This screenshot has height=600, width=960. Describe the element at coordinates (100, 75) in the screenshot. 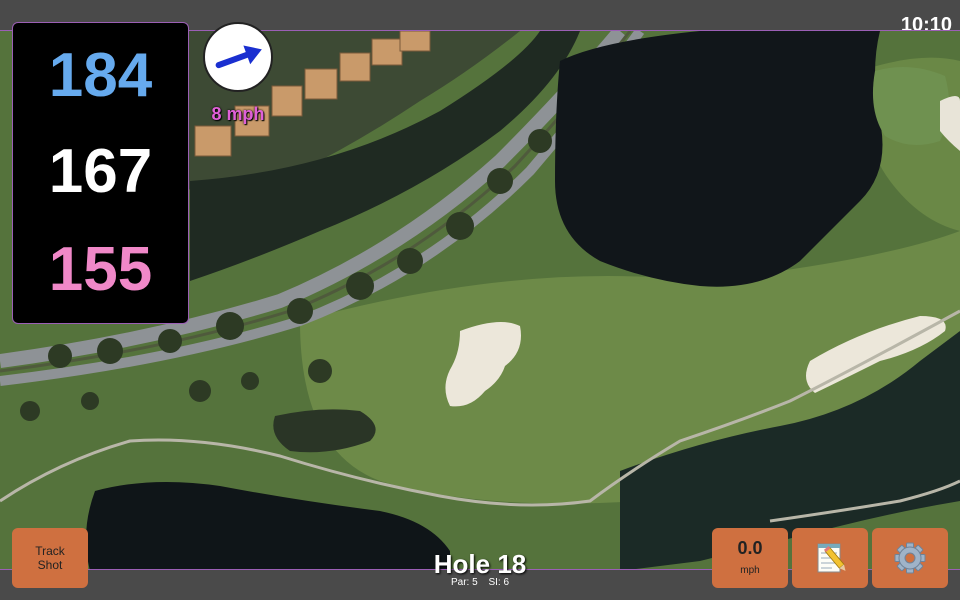

I see `back-distance: 184` at that location.